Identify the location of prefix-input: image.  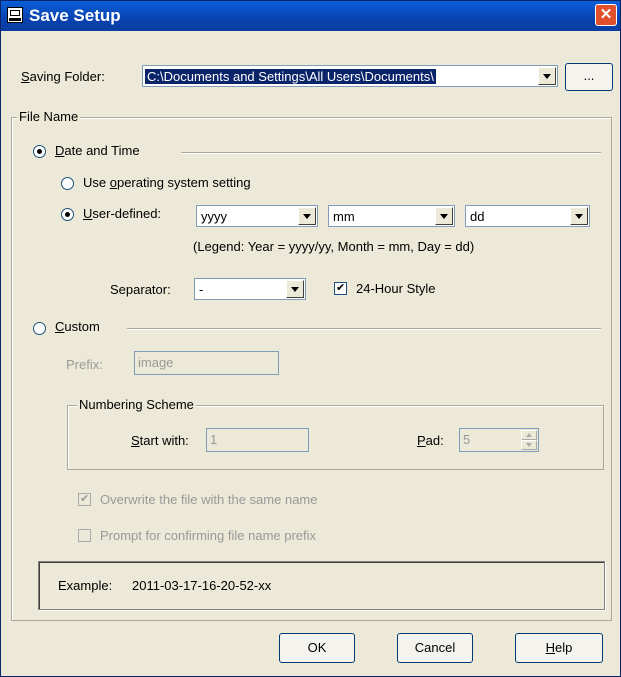
(206, 363).